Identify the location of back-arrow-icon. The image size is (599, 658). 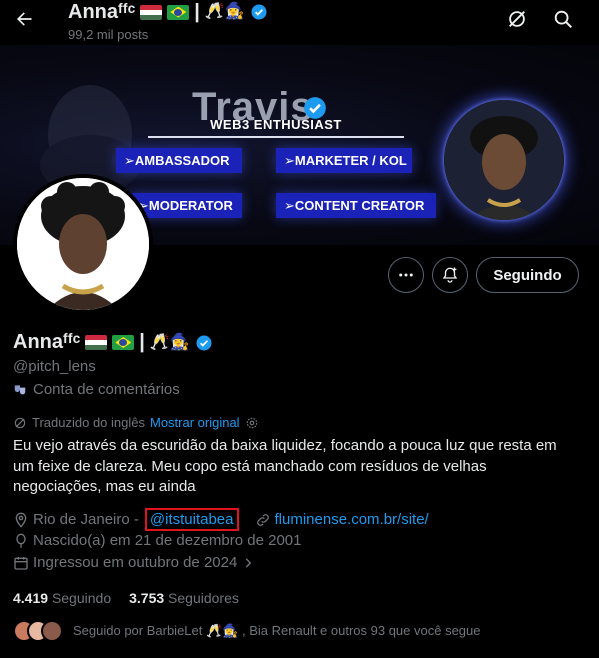
(24, 19).